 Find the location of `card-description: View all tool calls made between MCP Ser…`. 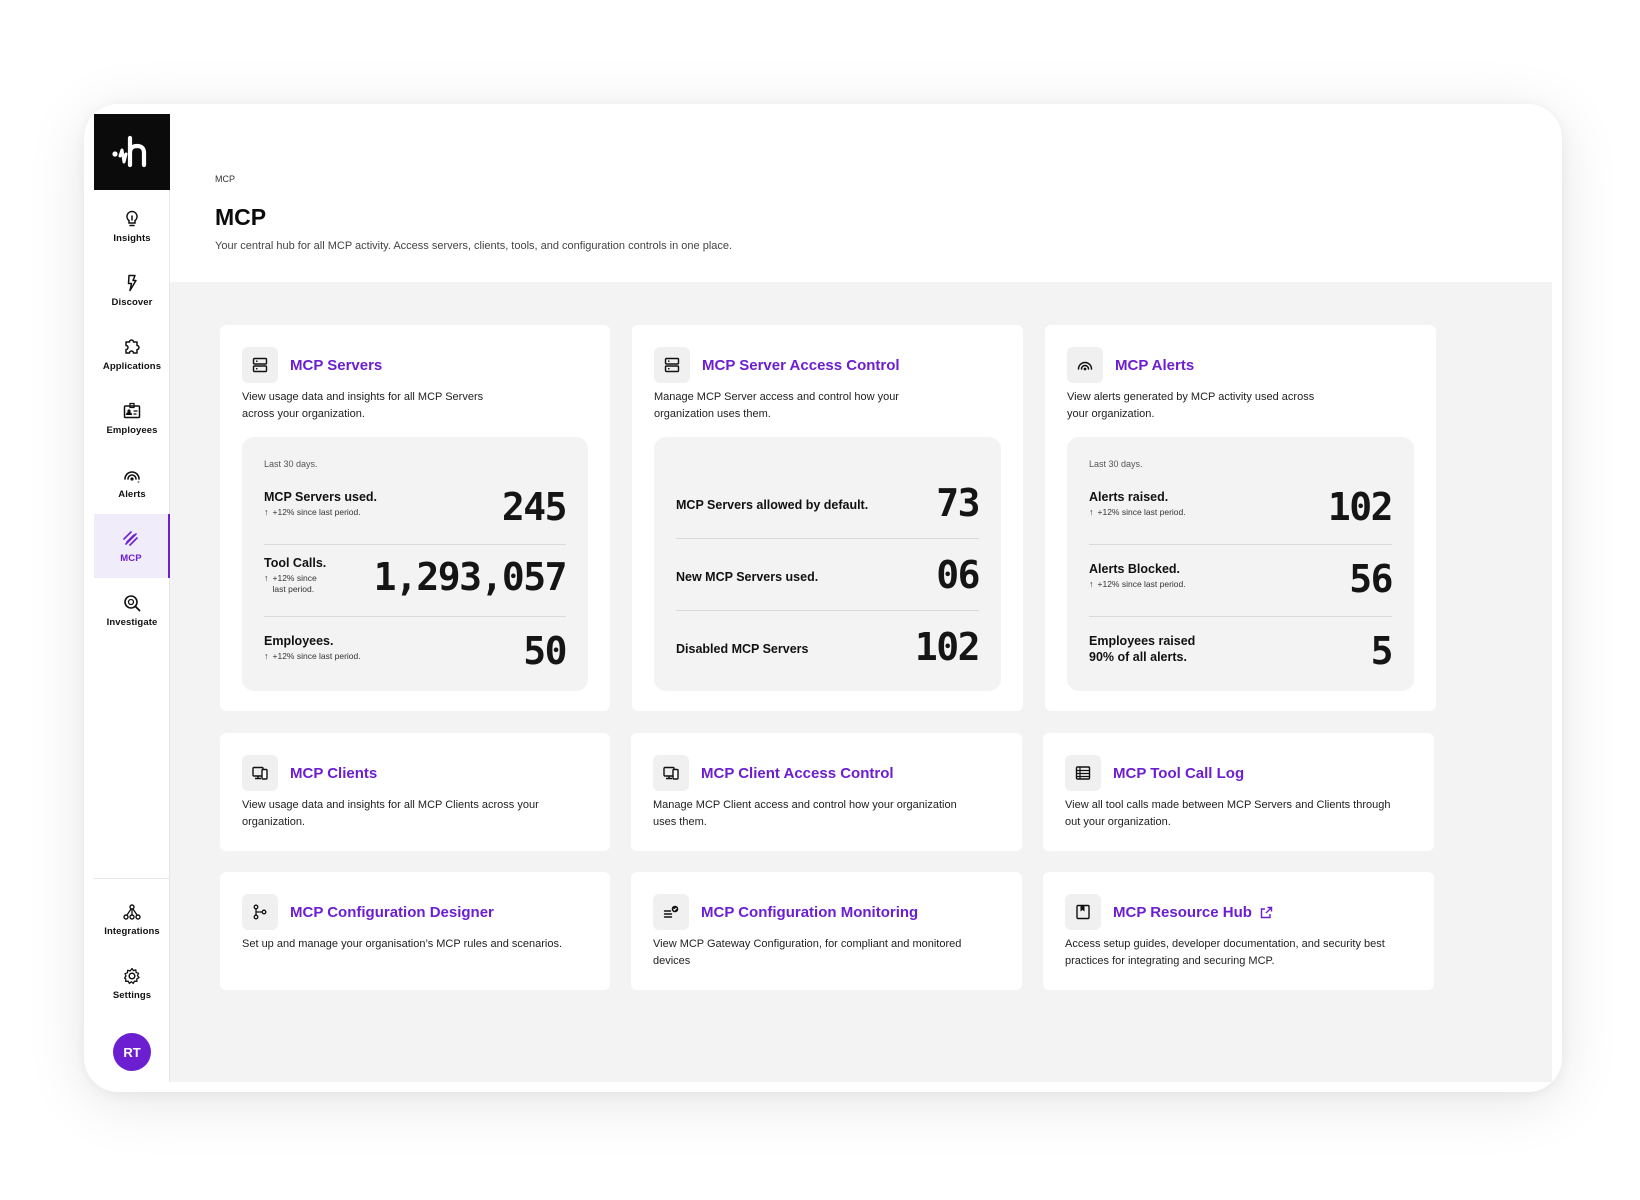

card-description: View all tool calls made between MCP Ser… is located at coordinates (1227, 814).